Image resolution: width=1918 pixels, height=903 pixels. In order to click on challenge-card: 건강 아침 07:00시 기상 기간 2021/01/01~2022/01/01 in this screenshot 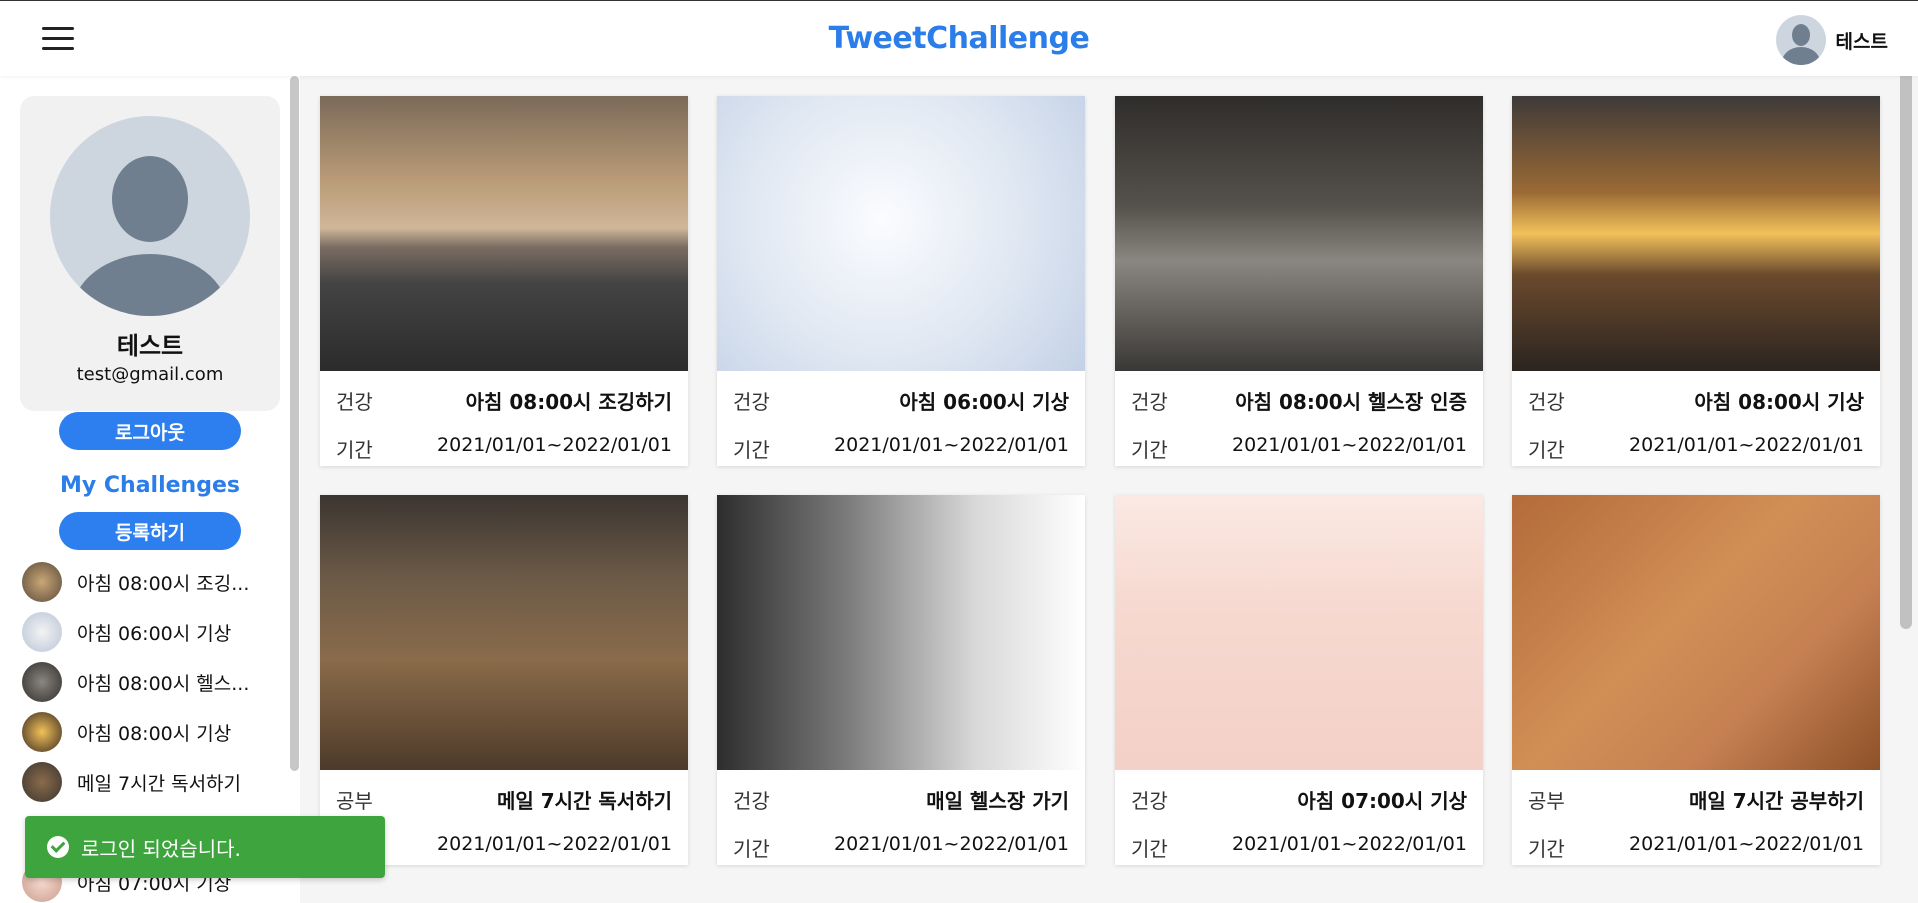, I will do `click(1299, 680)`.